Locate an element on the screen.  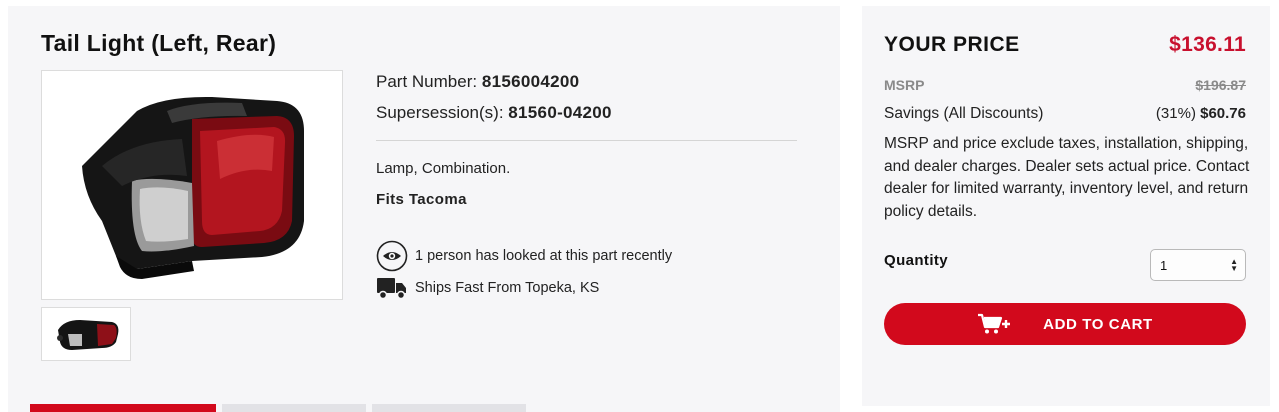
savings-value: (31%) $60.76 is located at coordinates (1201, 113).